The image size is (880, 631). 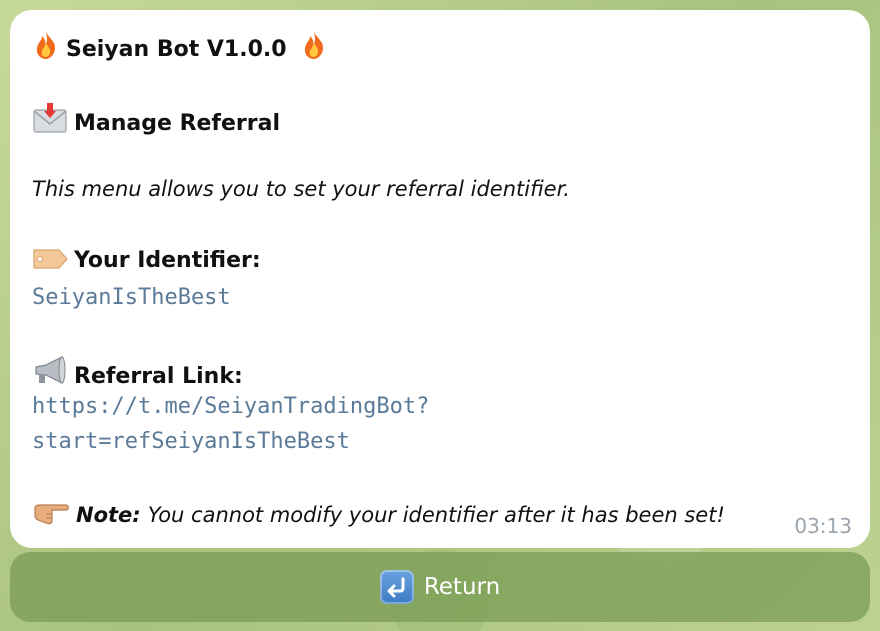 What do you see at coordinates (50, 263) in the screenshot?
I see `tag-icon` at bounding box center [50, 263].